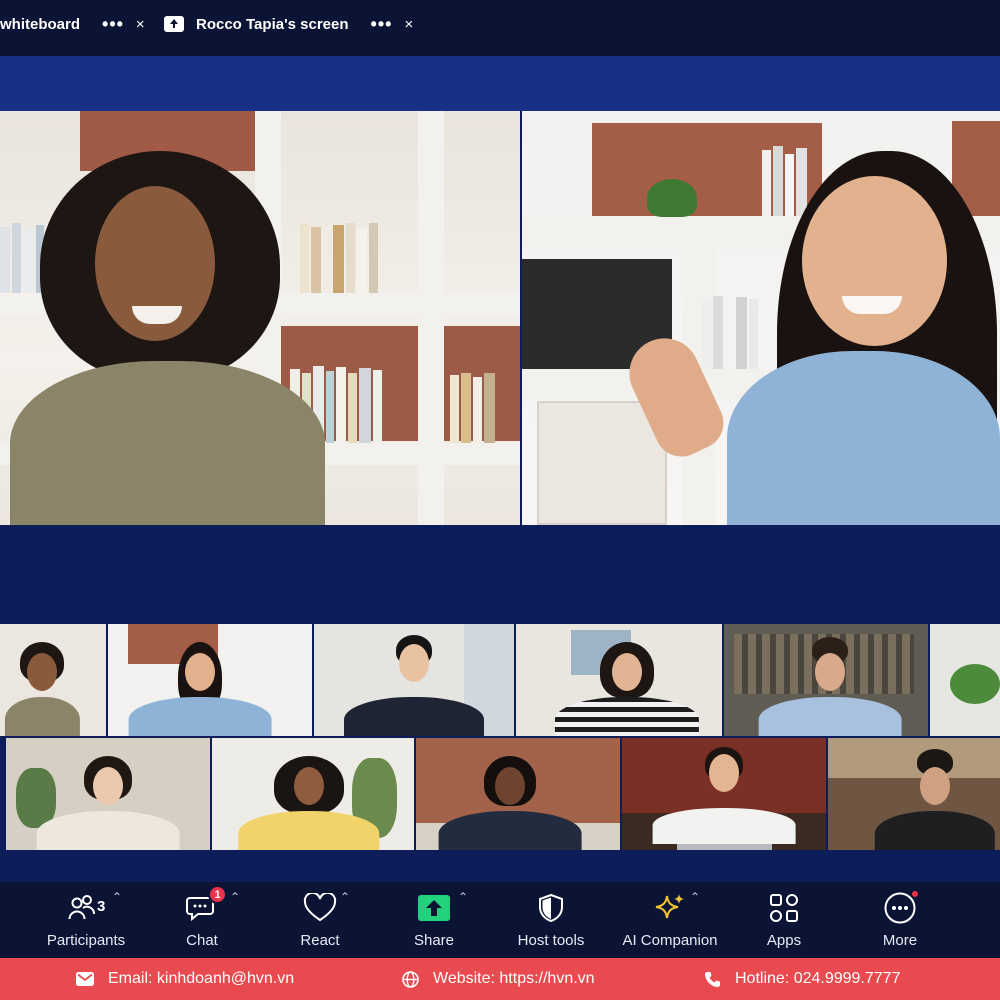  Describe the element at coordinates (670, 908) in the screenshot. I see `sparkle-icon` at that location.